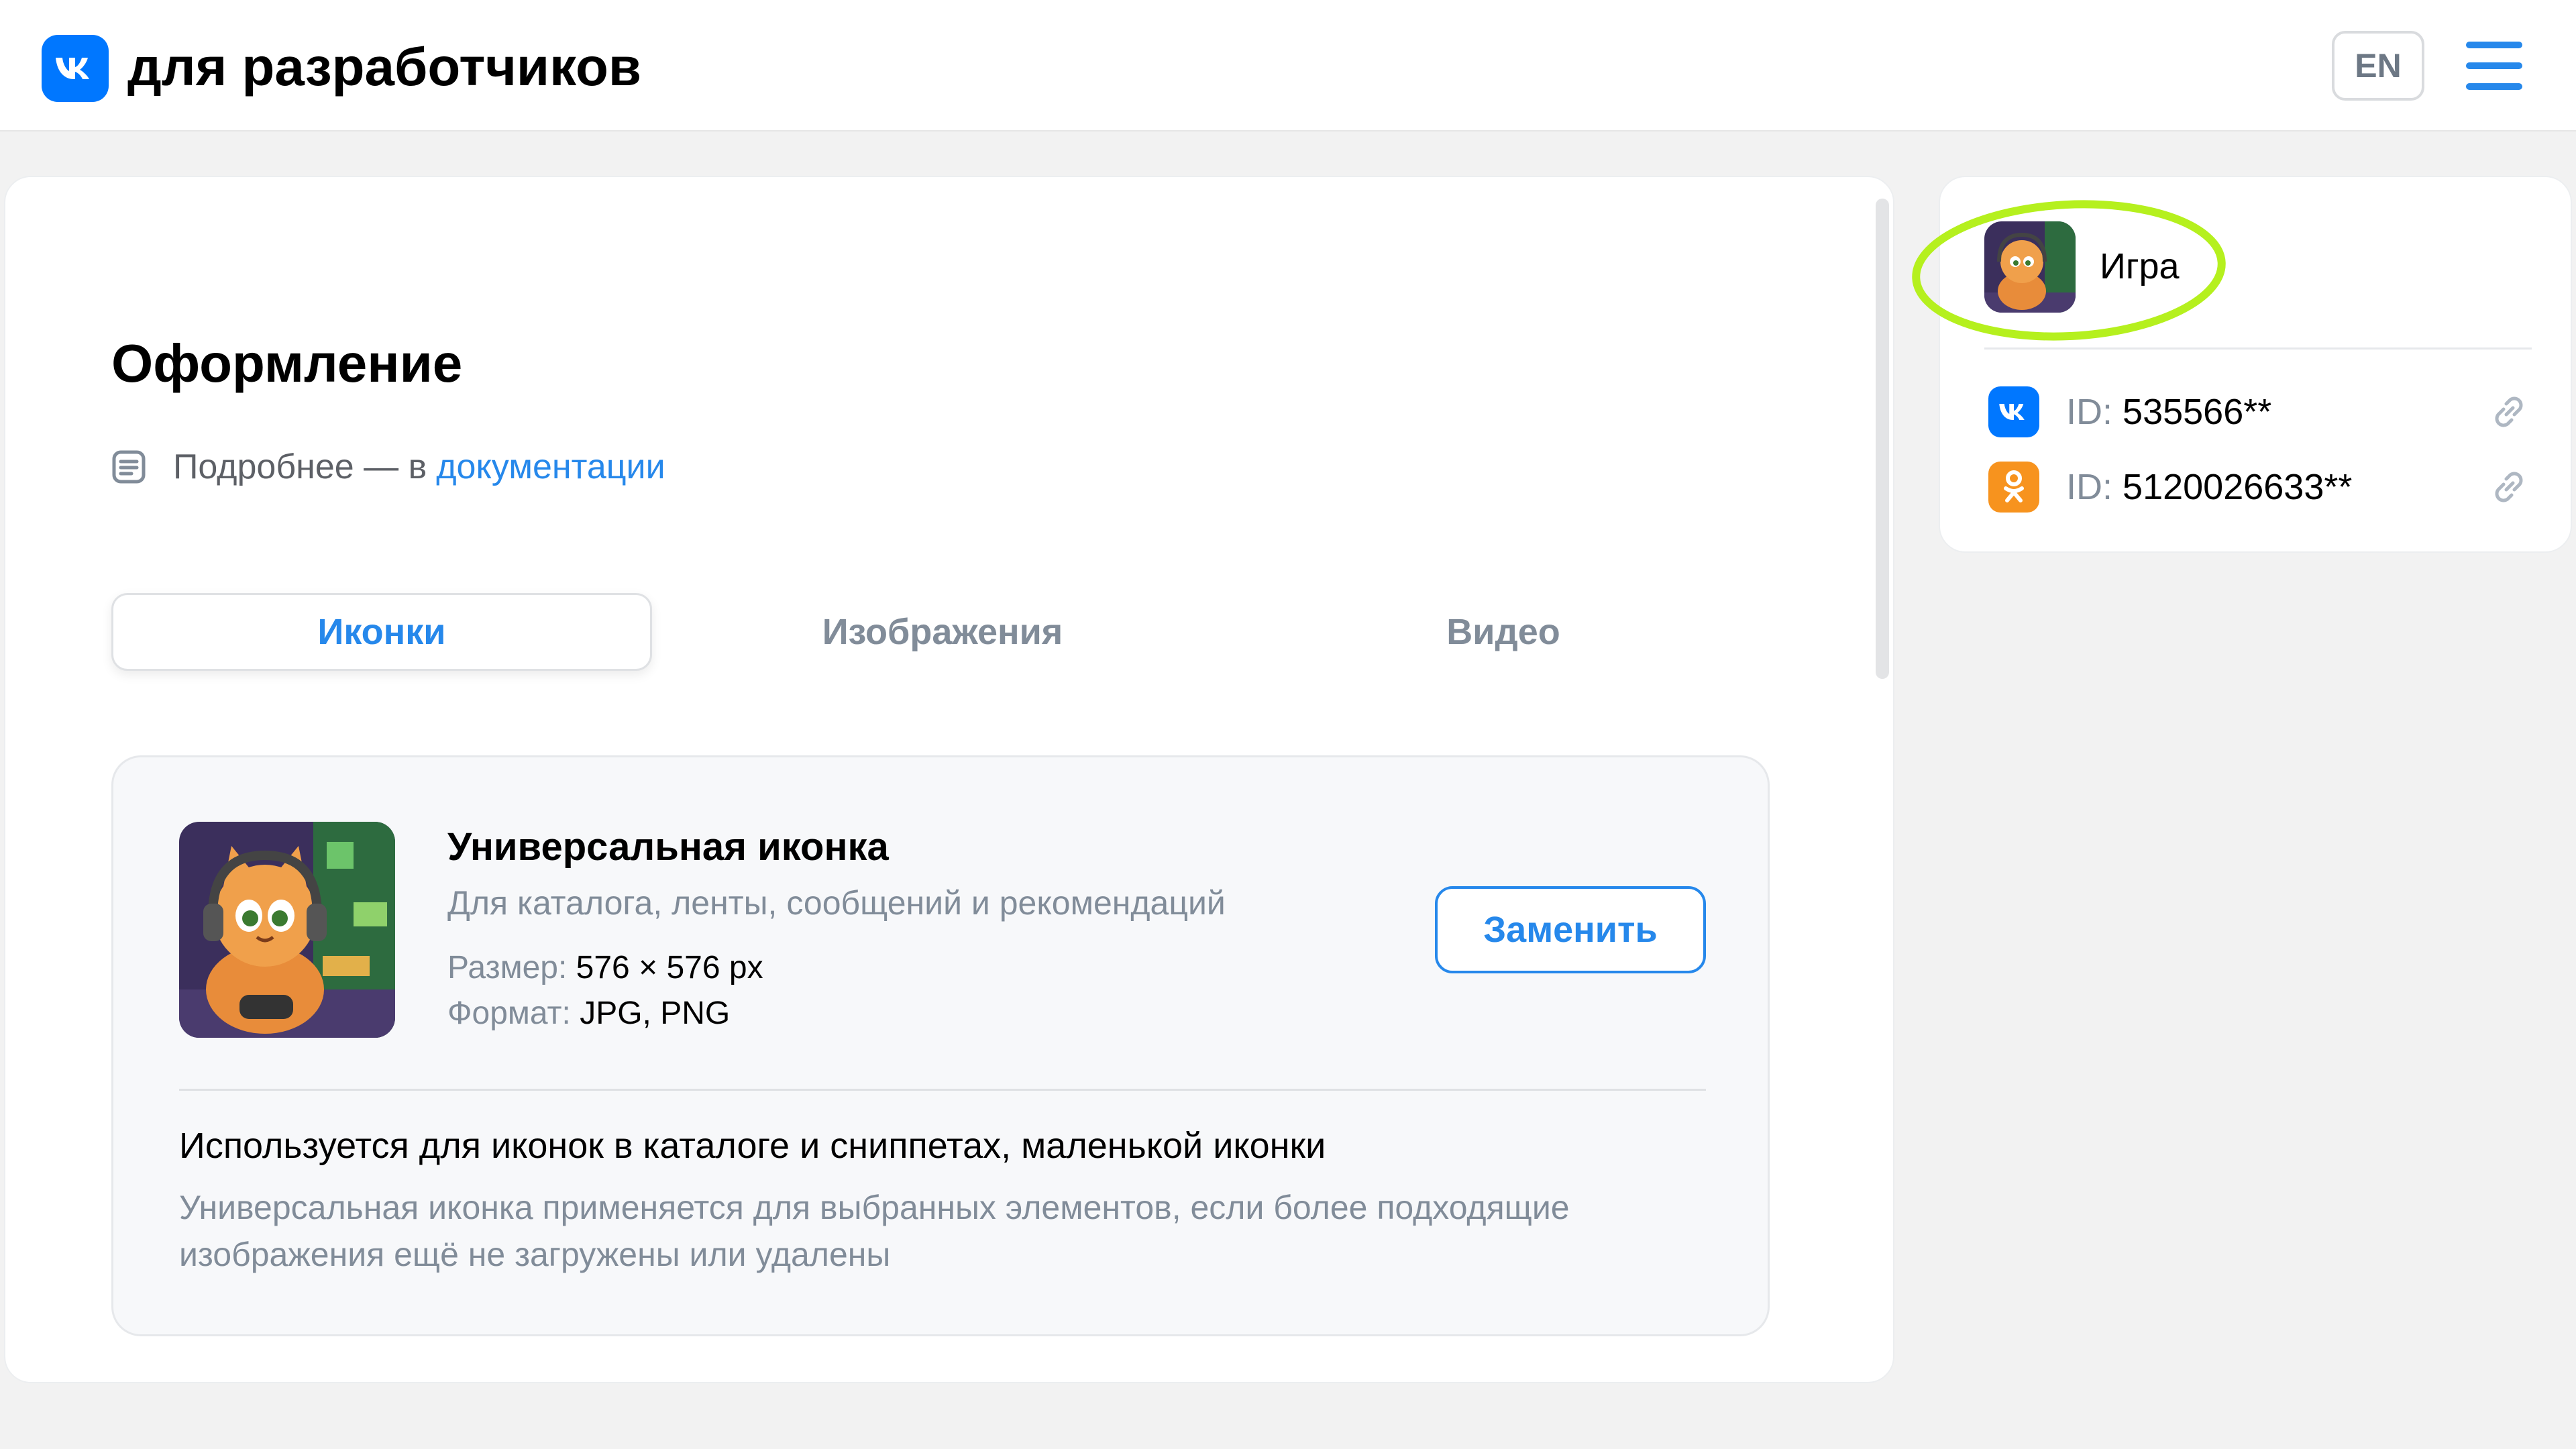 The width and height of the screenshot is (2576, 1449). I want to click on documentation-hint: Подробнее — в документации, so click(388, 467).